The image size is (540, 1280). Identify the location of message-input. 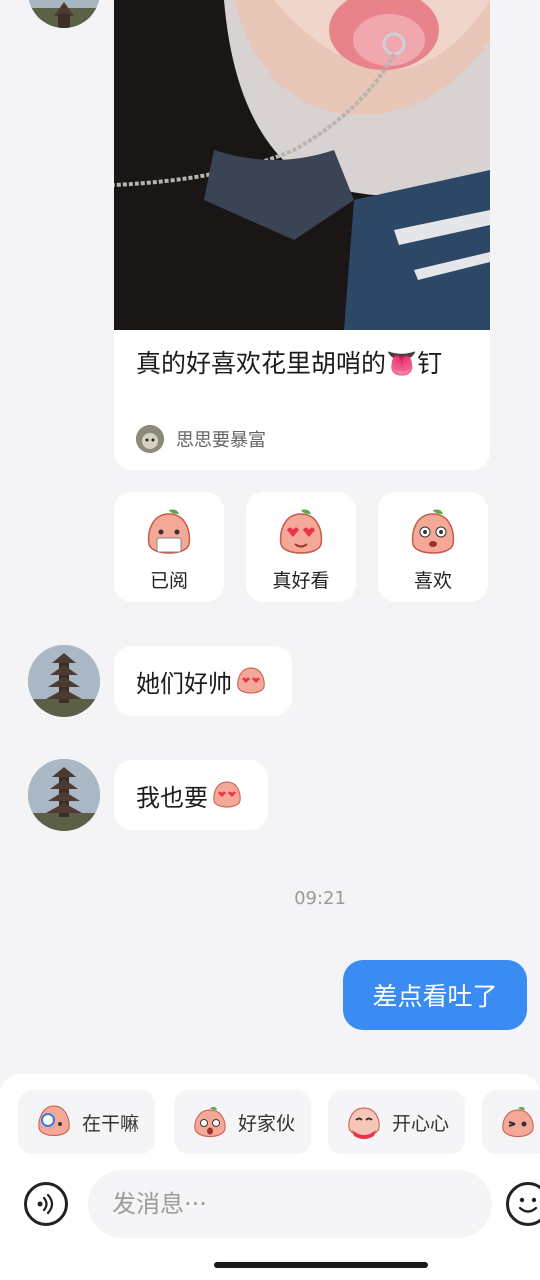
(290, 1204).